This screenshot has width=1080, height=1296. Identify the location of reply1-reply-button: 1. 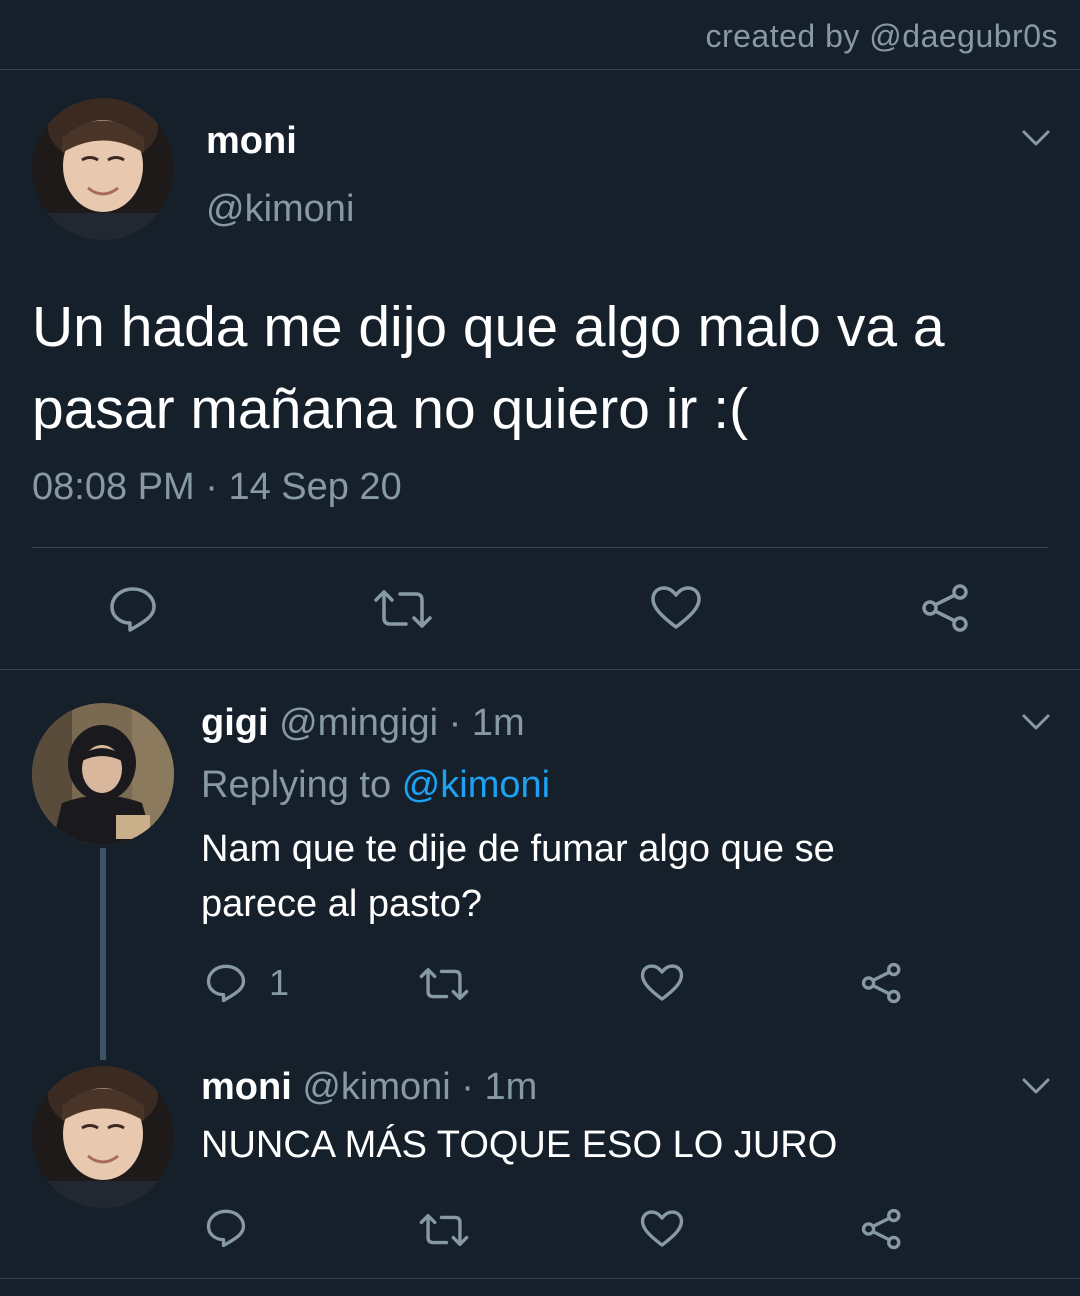
(247, 983).